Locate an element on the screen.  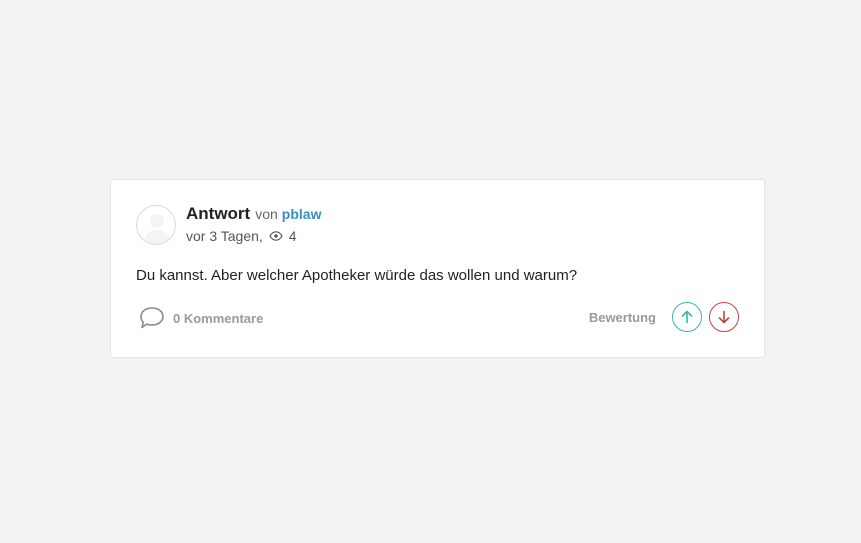
comment-bubble-icon is located at coordinates (152, 318).